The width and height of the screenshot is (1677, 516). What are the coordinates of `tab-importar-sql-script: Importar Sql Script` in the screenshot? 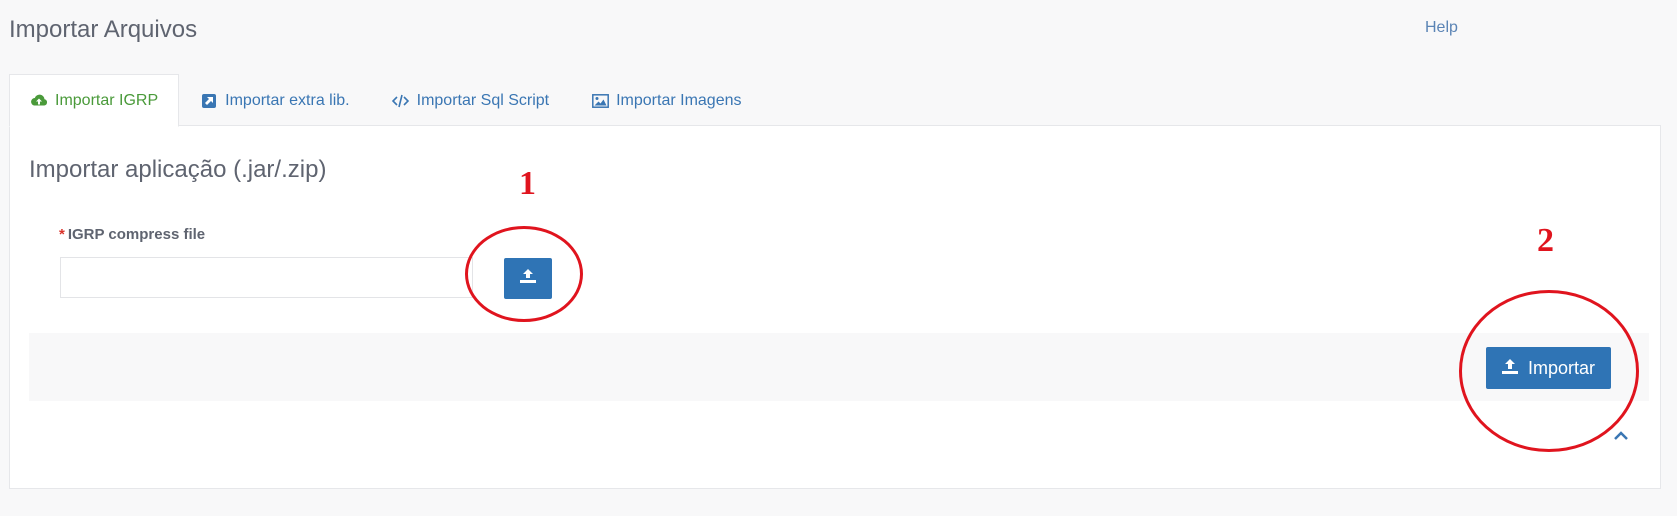 It's located at (470, 100).